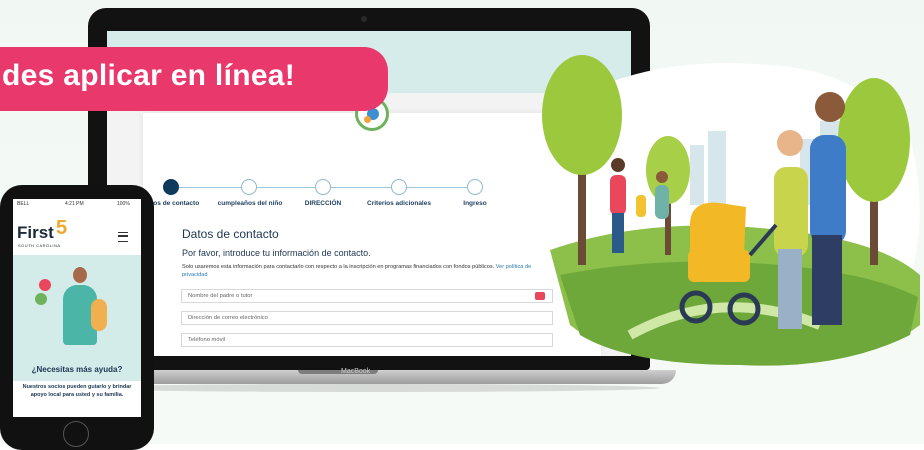 The width and height of the screenshot is (924, 450). Describe the element at coordinates (370, 388) in the screenshot. I see `laptop-shadow` at that location.